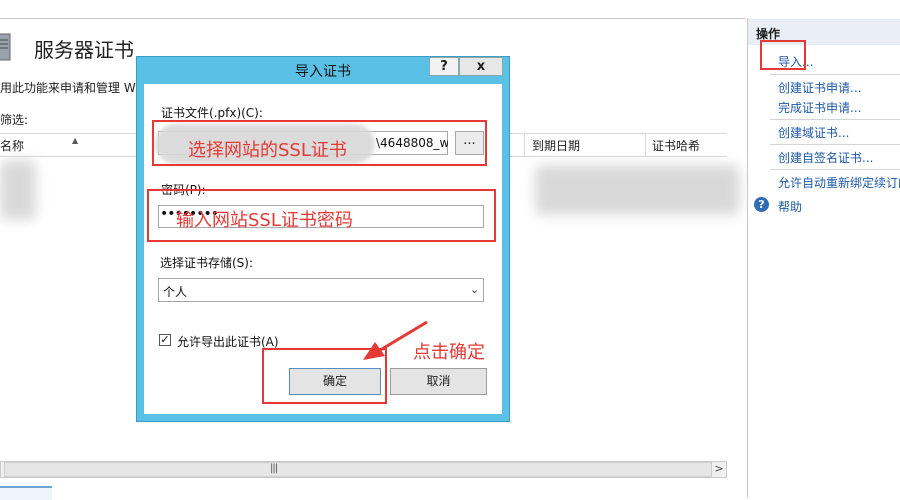 The width and height of the screenshot is (900, 500). Describe the element at coordinates (395, 340) in the screenshot. I see `annotation-arrow-icon` at that location.